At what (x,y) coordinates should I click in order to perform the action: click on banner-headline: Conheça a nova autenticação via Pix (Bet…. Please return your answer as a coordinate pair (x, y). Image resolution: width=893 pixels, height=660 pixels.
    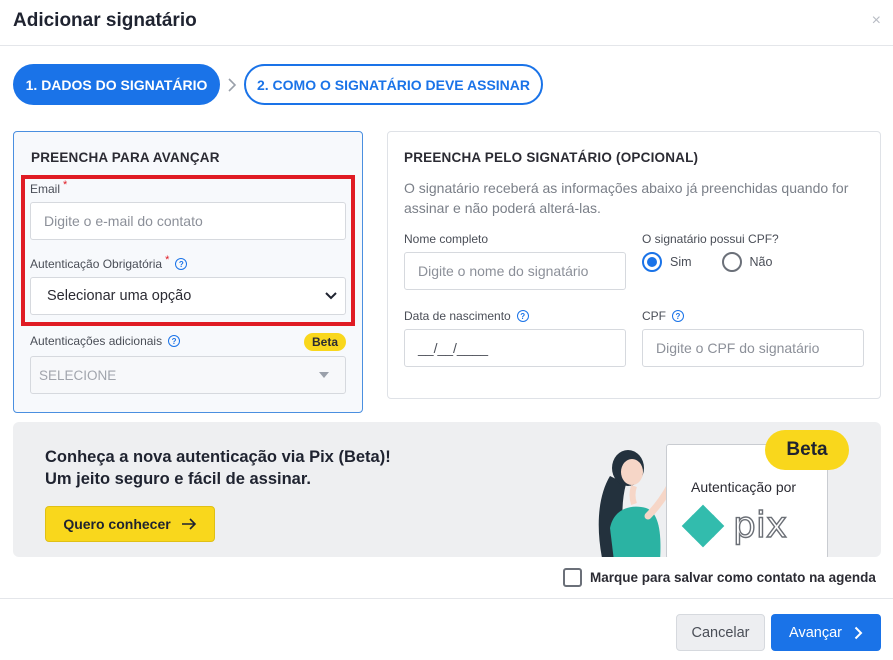
    Looking at the image, I should click on (218, 457).